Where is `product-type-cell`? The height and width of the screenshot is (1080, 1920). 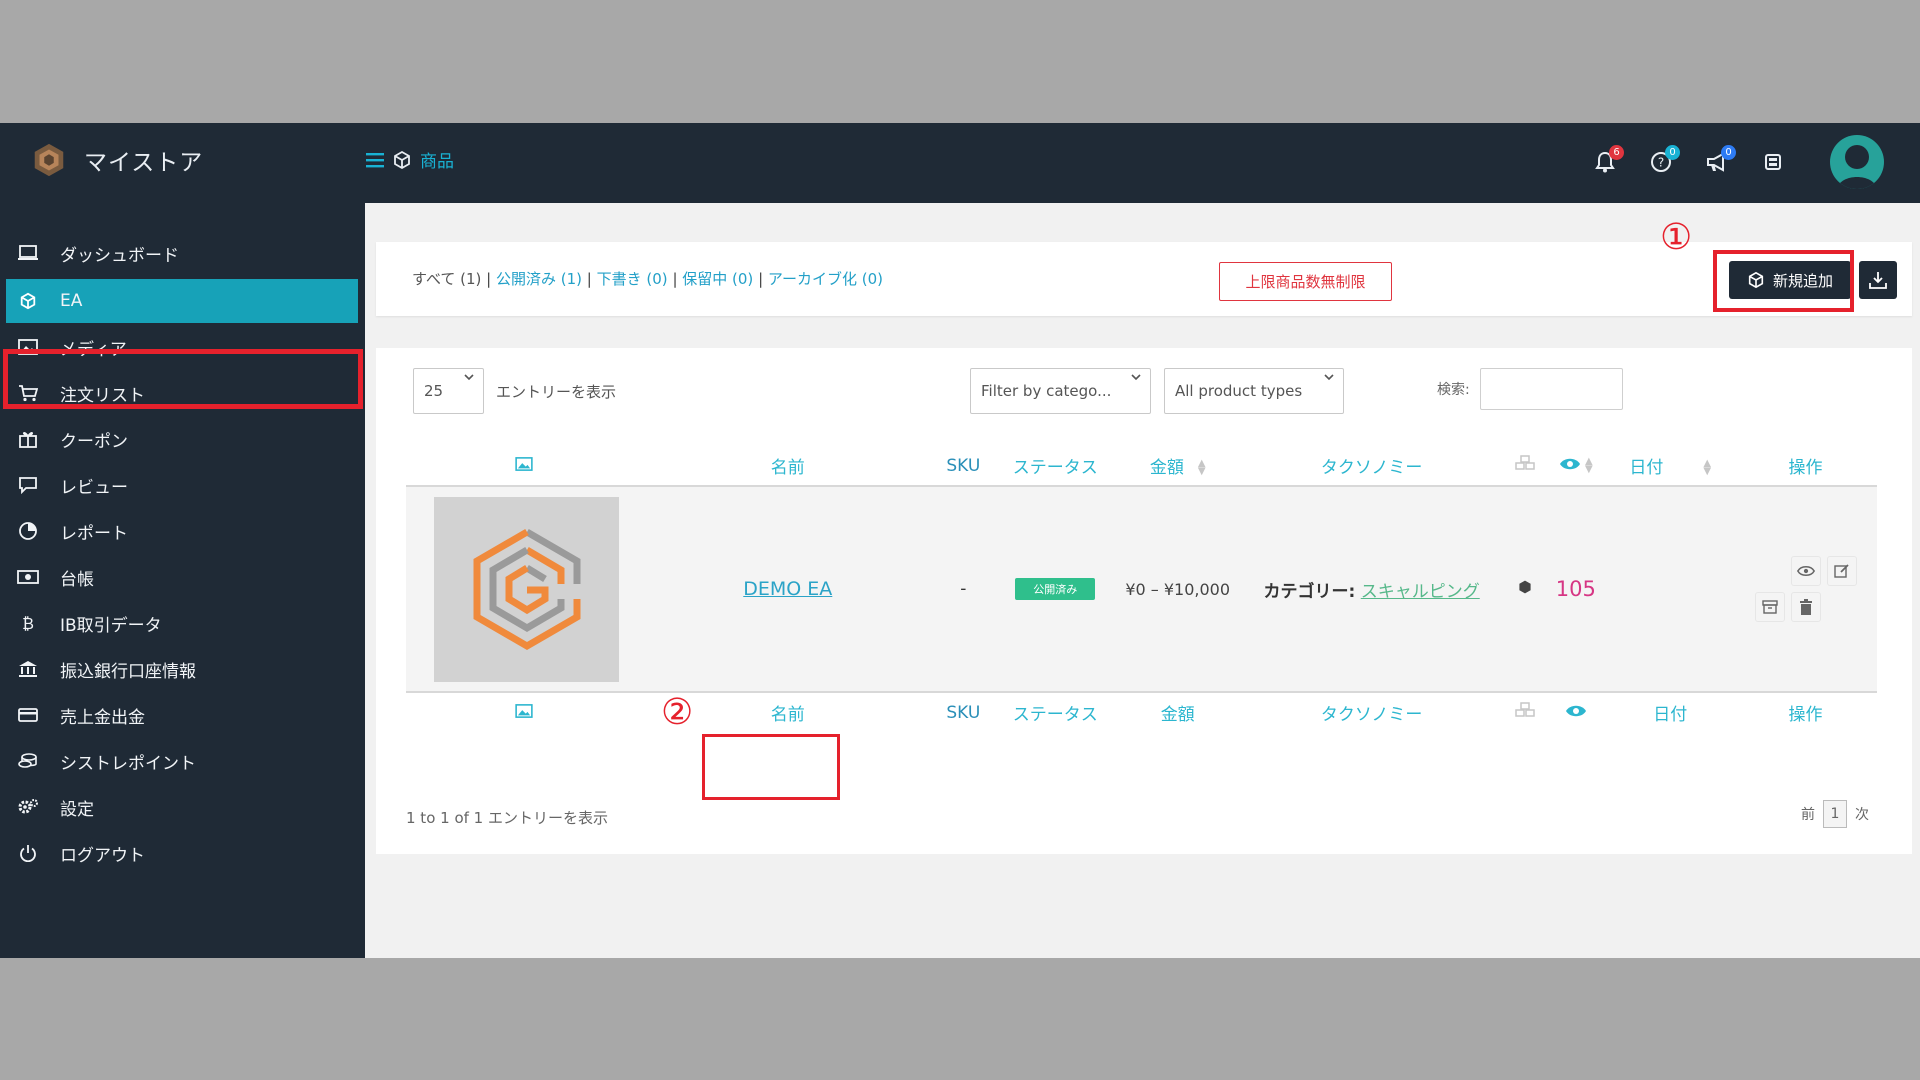
product-type-cell is located at coordinates (1524, 589).